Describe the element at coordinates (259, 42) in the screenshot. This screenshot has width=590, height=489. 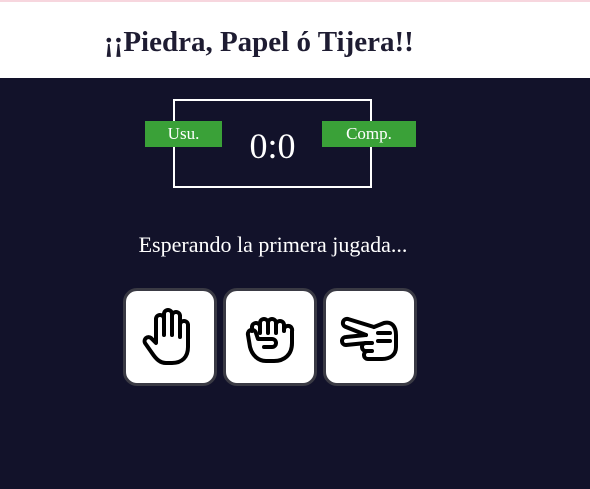
I see `page-title: ¡¡Piedra, Papel ó Tijera!!` at that location.